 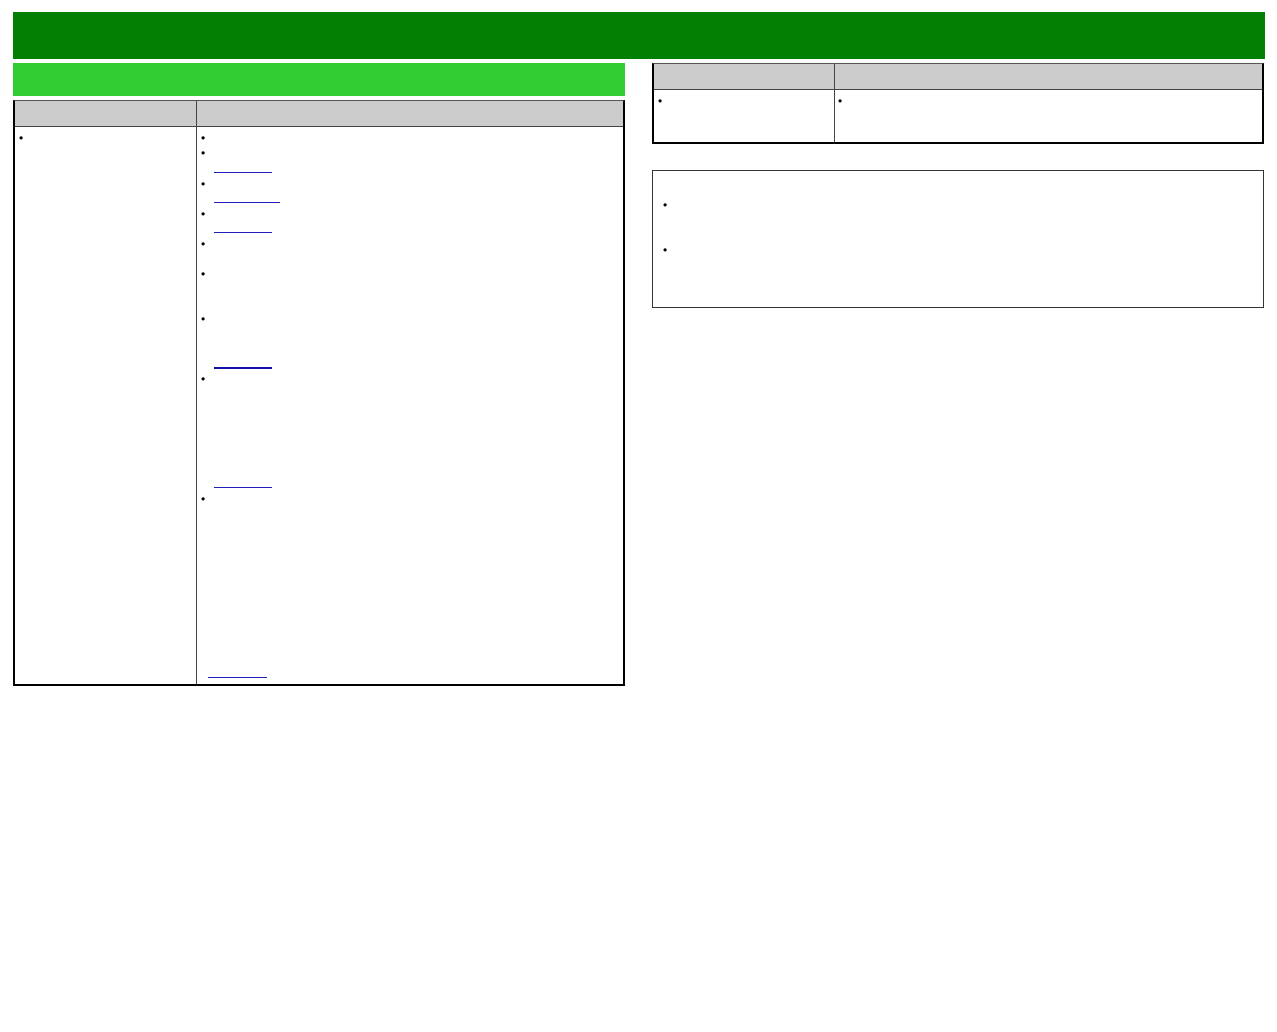 I want to click on section-header, so click(x=319, y=79).